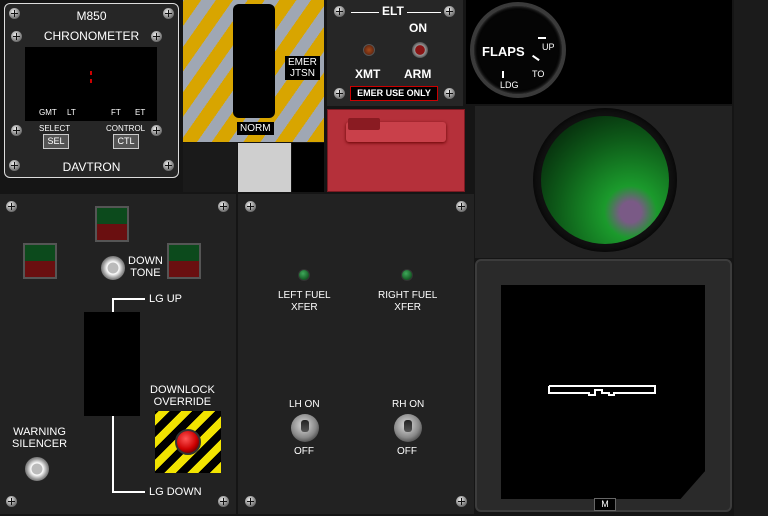 The image size is (768, 516). I want to click on rh-fuel-toggle, so click(408, 428).